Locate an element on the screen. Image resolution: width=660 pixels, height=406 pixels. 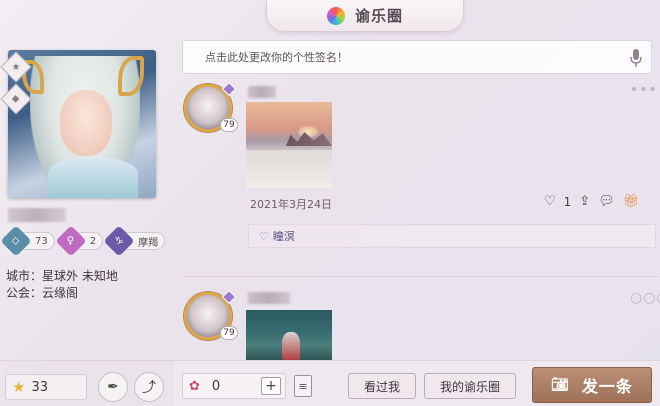
add-flower-button: + is located at coordinates (271, 386).